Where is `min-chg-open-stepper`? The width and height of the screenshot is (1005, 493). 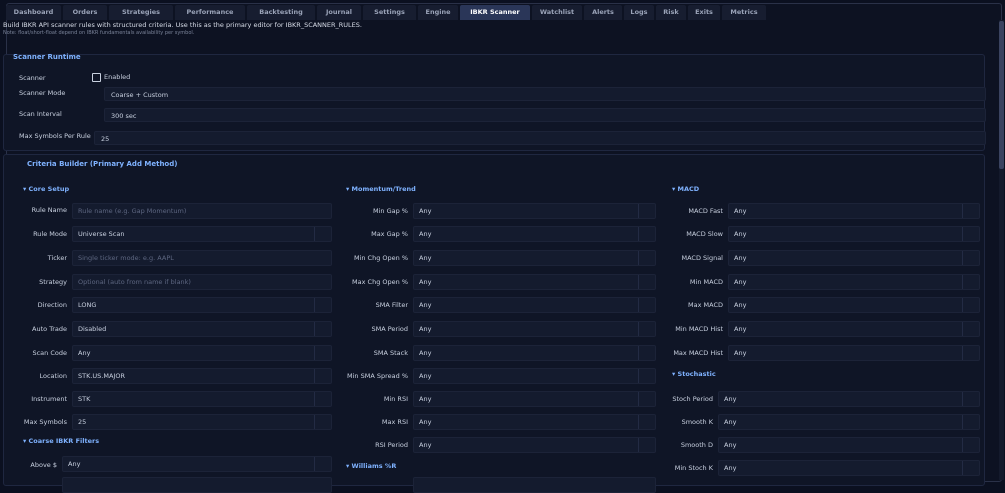
min-chg-open-stepper is located at coordinates (646, 258).